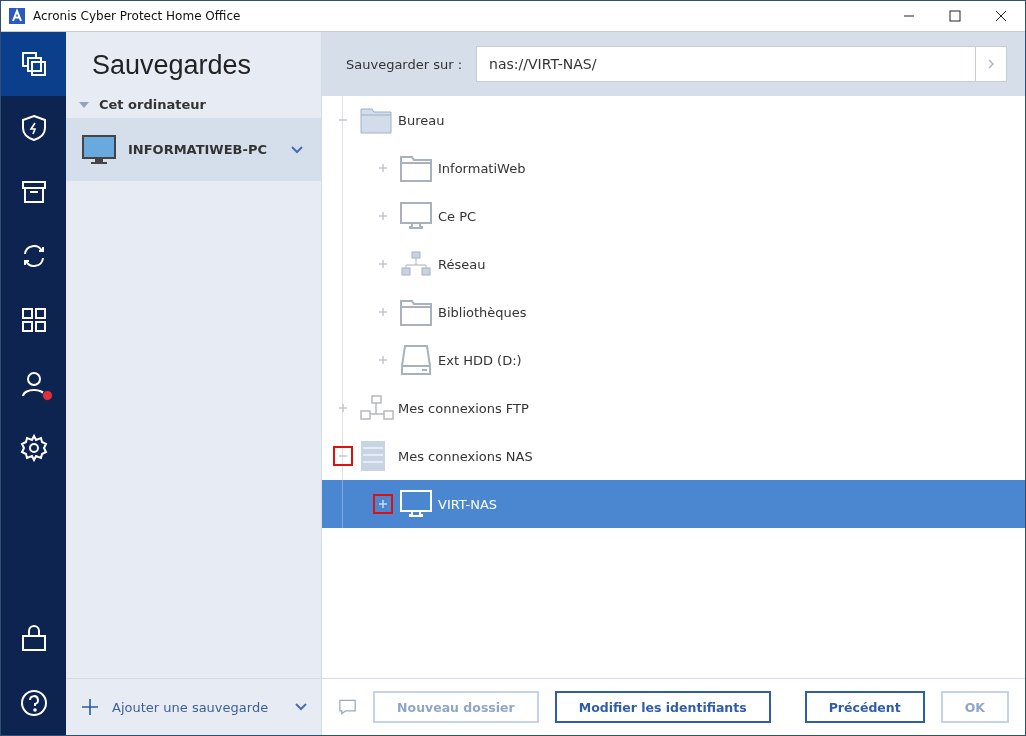 This screenshot has height=736, width=1026. What do you see at coordinates (725, 64) in the screenshot?
I see `path-field: nas://VIRT-NAS/` at bounding box center [725, 64].